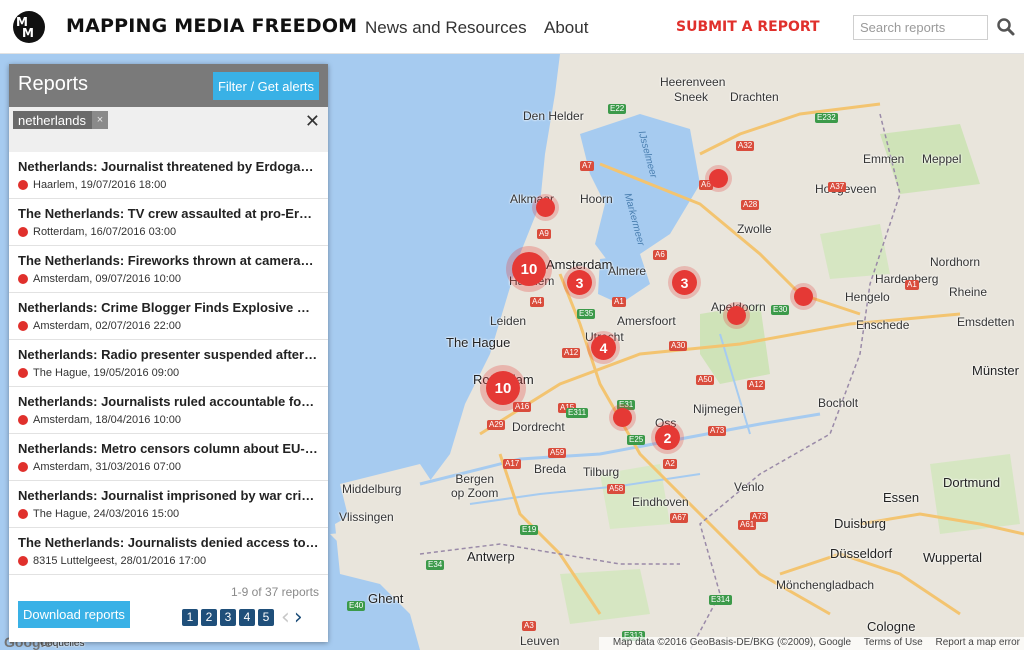 The height and width of the screenshot is (650, 1024). Describe the element at coordinates (386, 598) in the screenshot. I see `place-ghent: Ghent` at that location.